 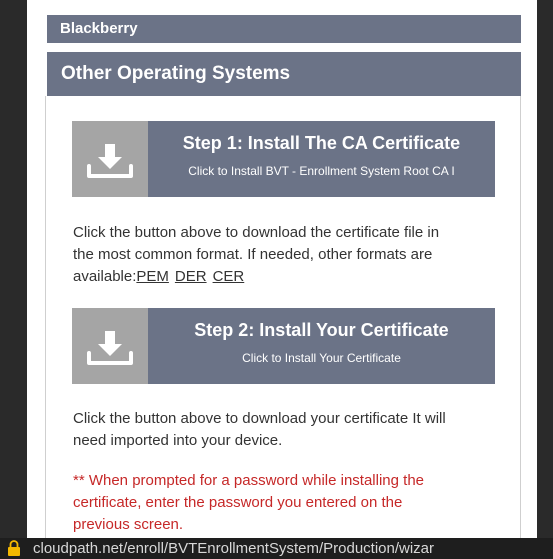 I want to click on section-header-other-os: Other Operating Systems, so click(x=284, y=74).